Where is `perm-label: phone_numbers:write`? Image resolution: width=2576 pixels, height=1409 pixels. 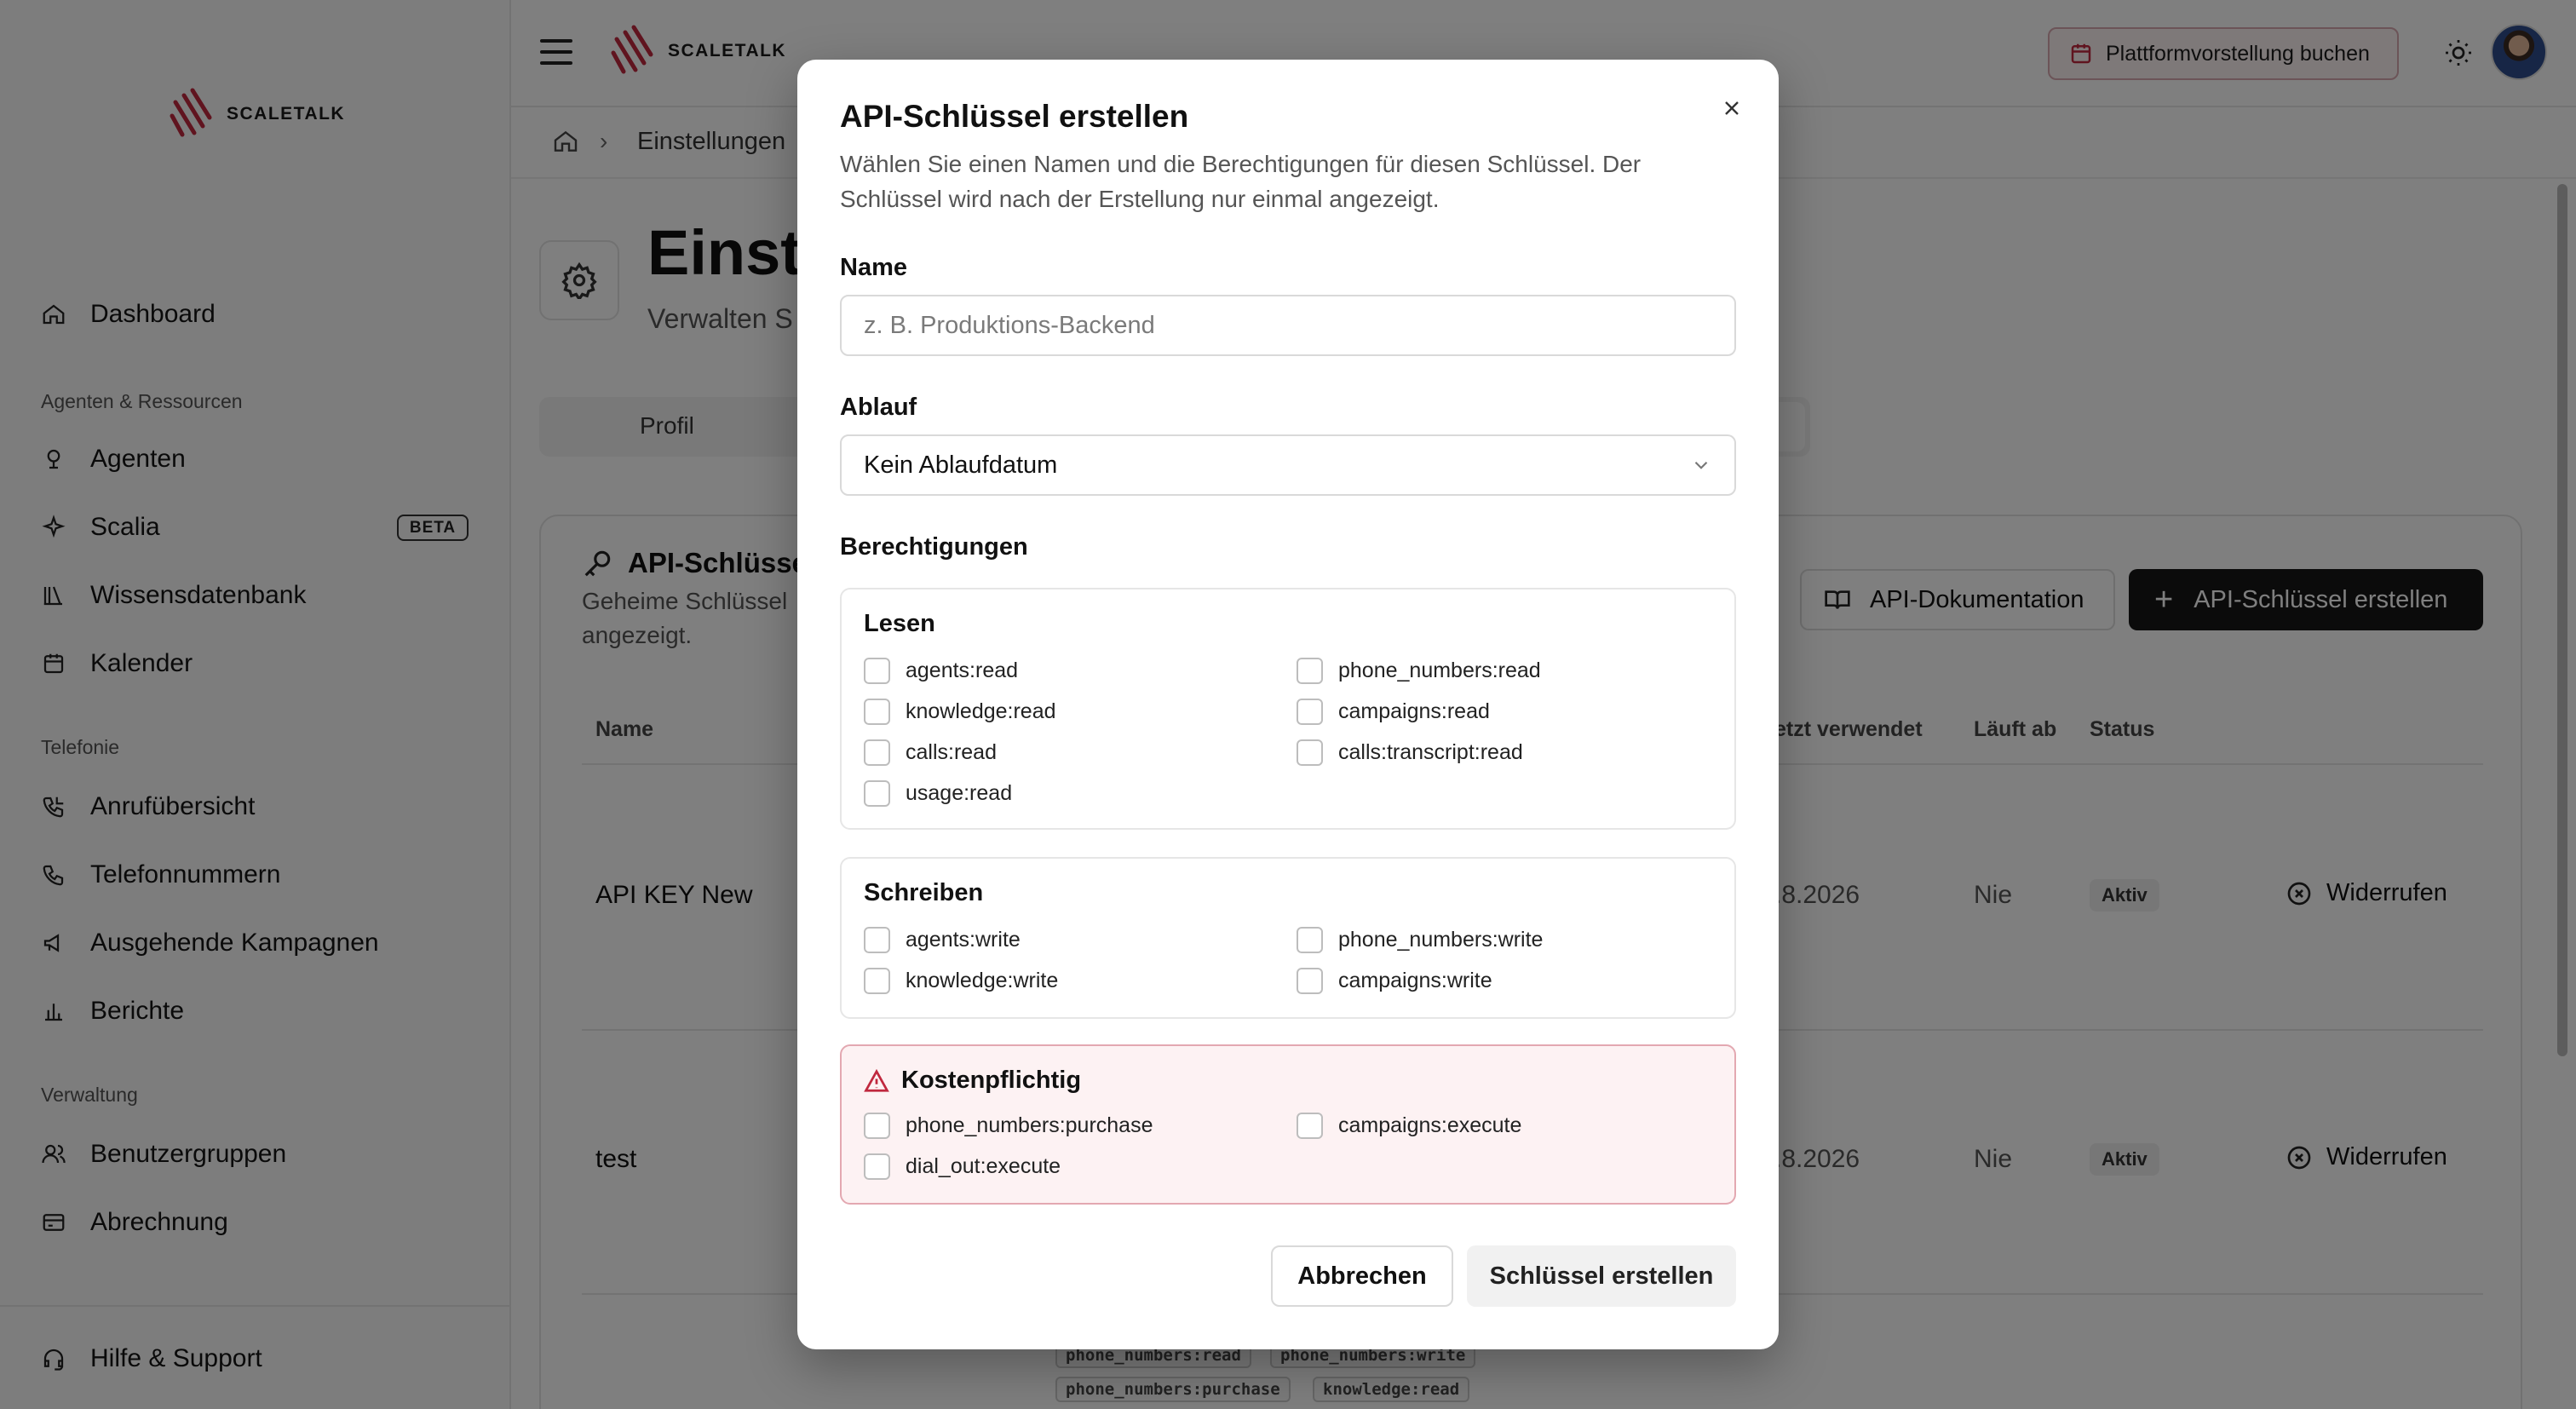 perm-label: phone_numbers:write is located at coordinates (1441, 940).